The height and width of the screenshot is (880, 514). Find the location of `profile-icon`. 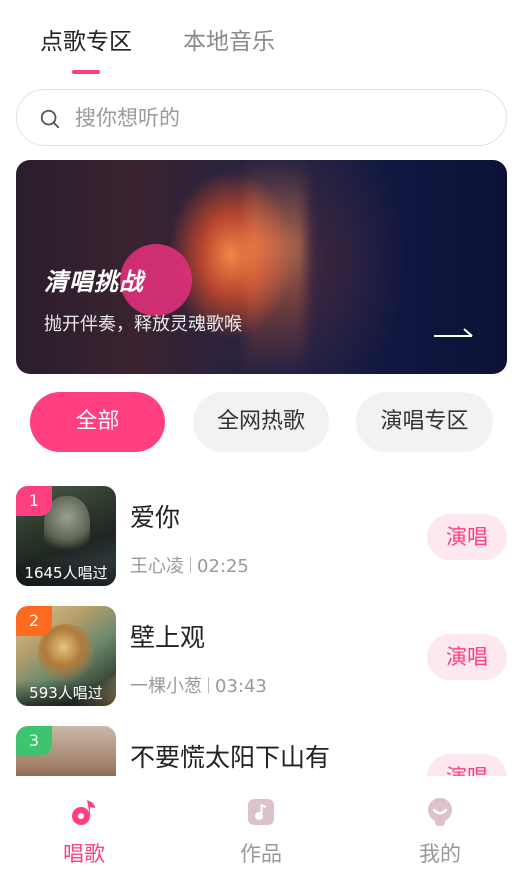

profile-icon is located at coordinates (440, 812).